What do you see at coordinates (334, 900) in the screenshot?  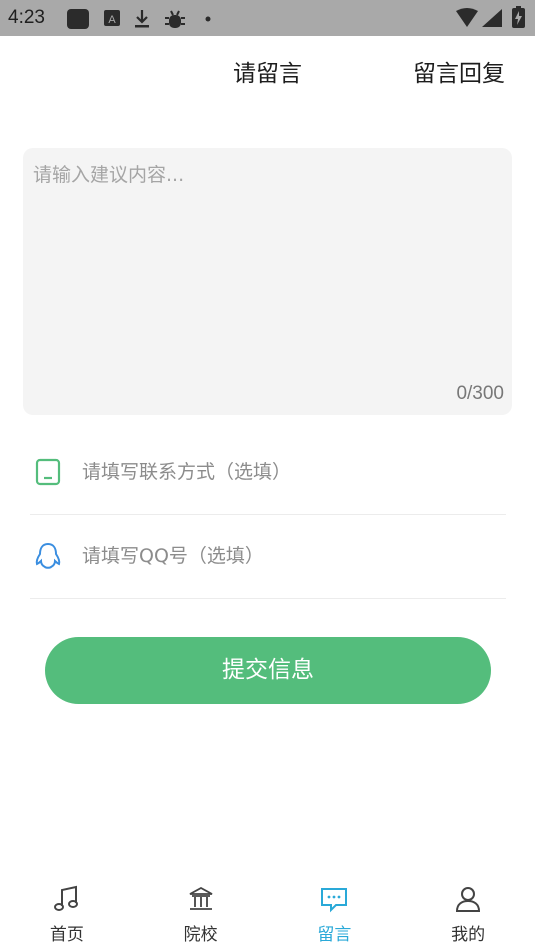 I see `chat-bubble-icon` at bounding box center [334, 900].